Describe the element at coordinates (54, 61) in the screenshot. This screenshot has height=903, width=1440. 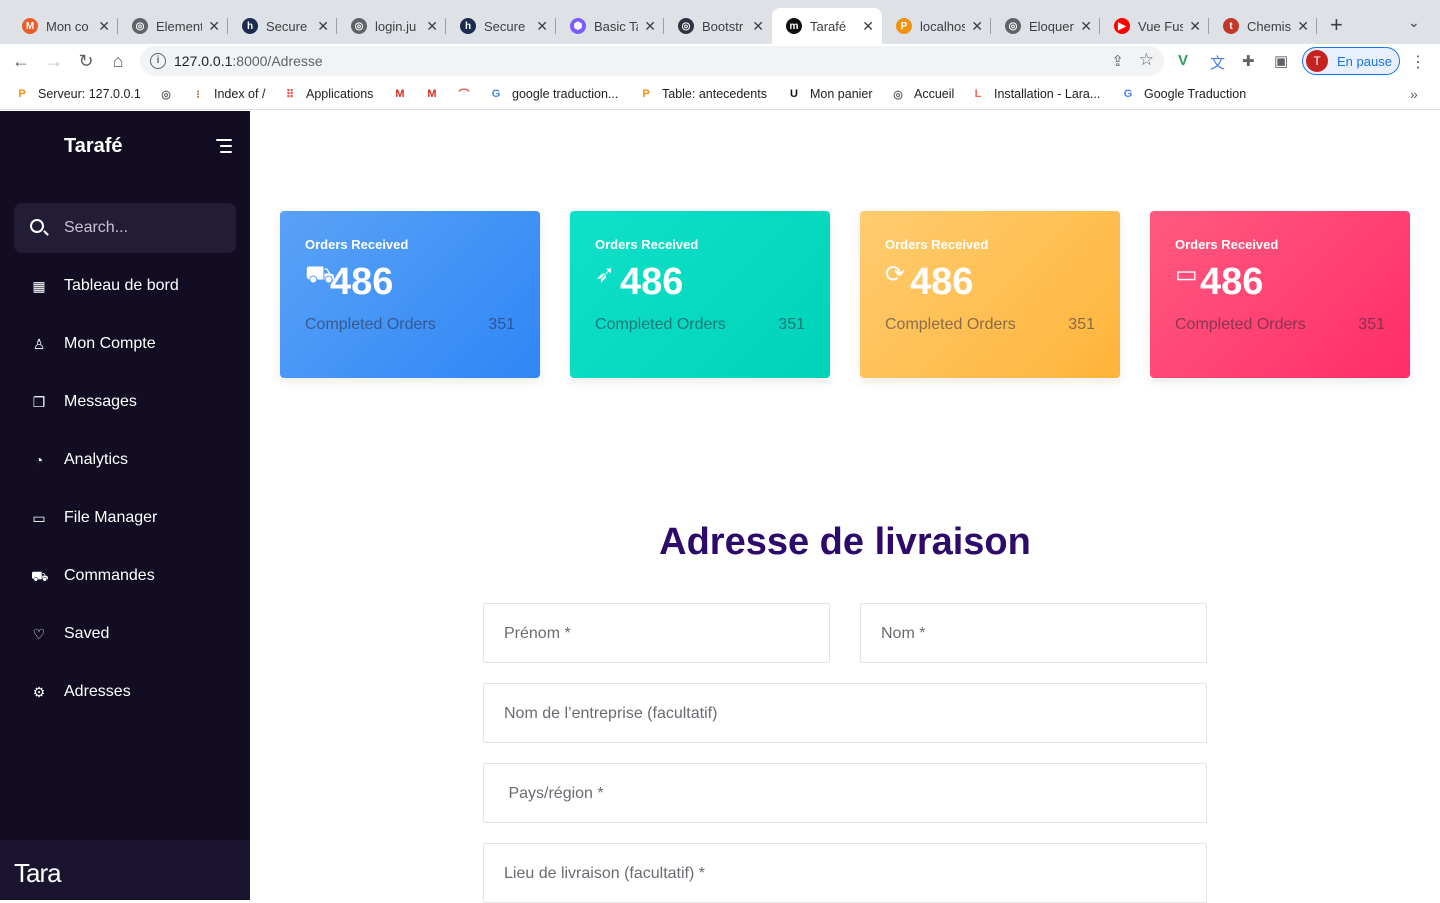
I see `forward-arrow-icon: →` at that location.